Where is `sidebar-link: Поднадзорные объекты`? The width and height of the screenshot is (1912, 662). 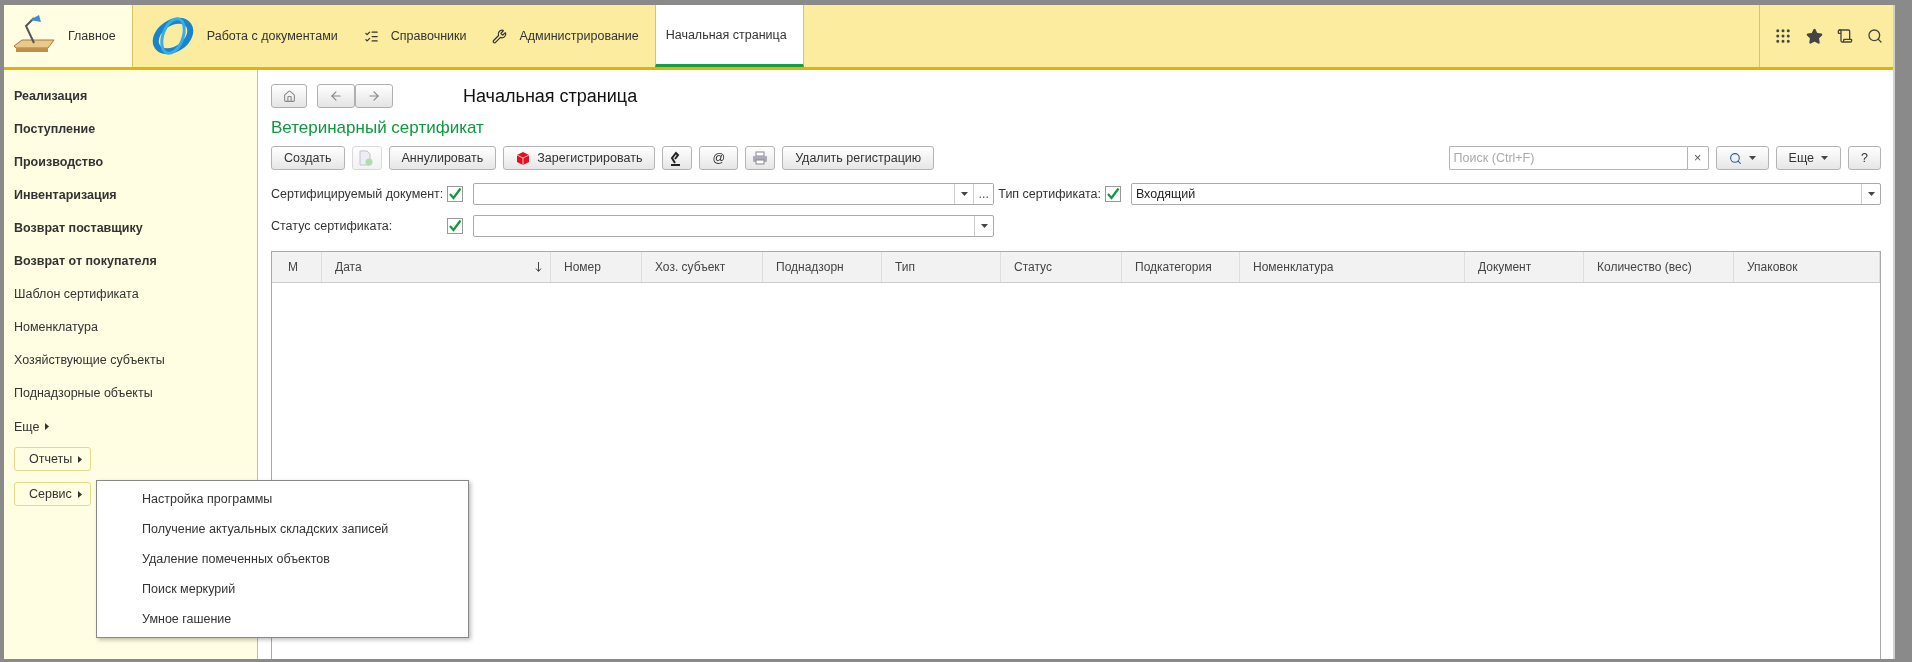 sidebar-link: Поднадзорные объекты is located at coordinates (83, 393).